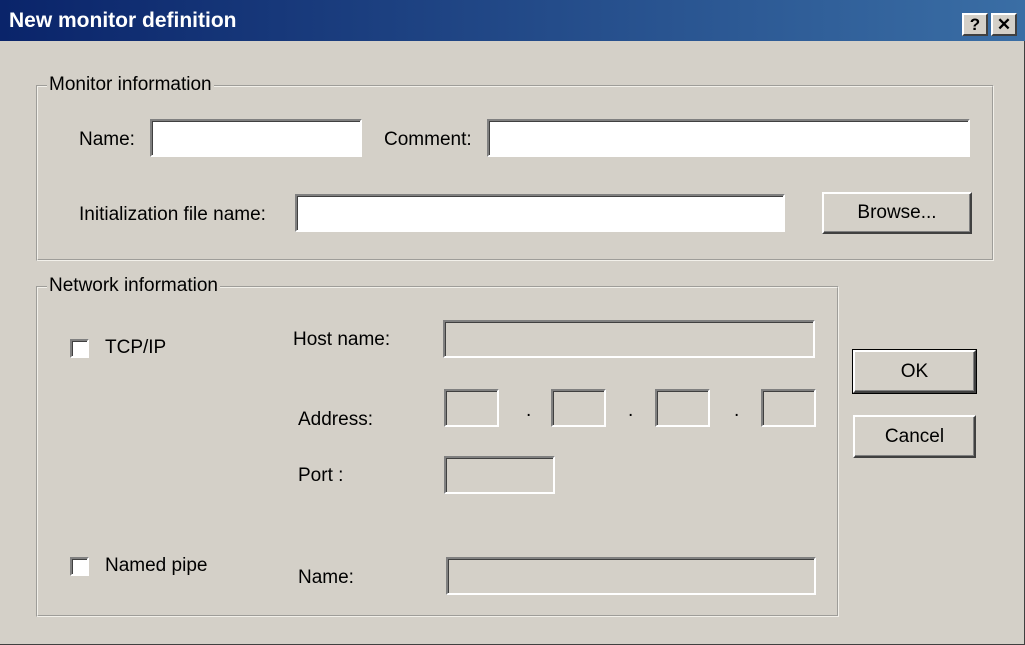 The width and height of the screenshot is (1025, 645). I want to click on named-pipe-label: Named pipe, so click(156, 566).